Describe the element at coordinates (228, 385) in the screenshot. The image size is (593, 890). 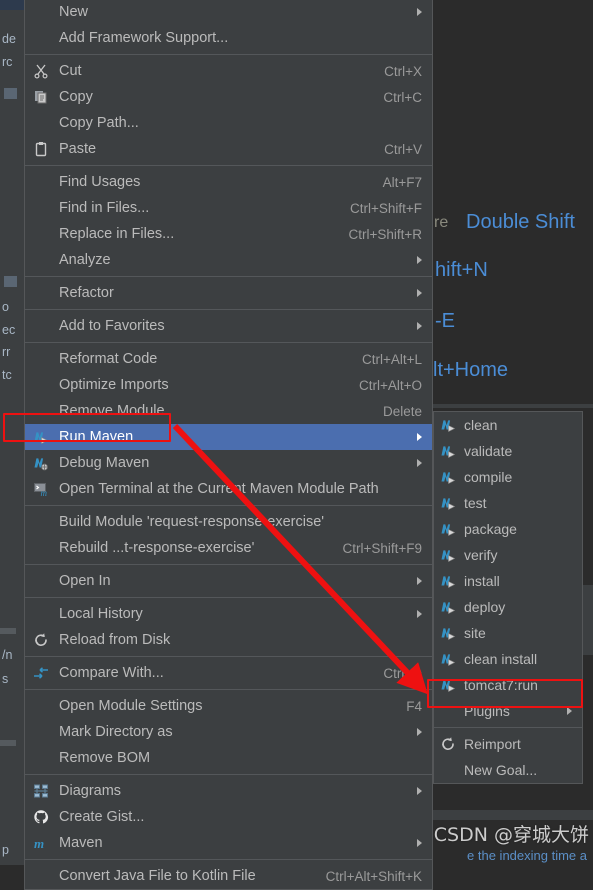
I see `menu-item-optimize-imports: Optimize Imports Ctrl+Alt+O` at that location.